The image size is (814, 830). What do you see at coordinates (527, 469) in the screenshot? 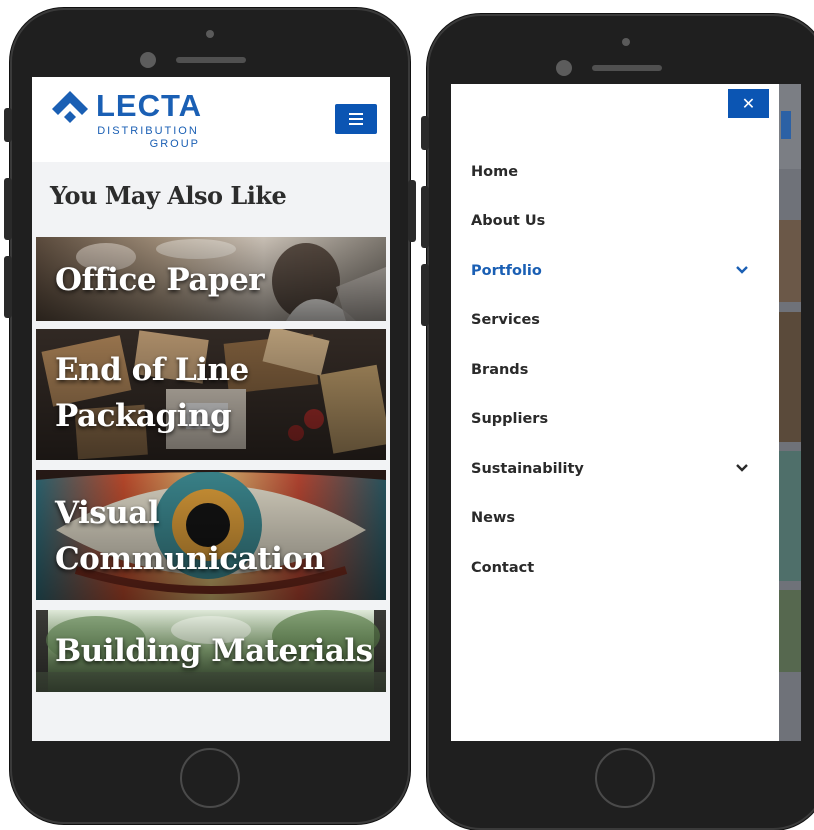
I see `nav-label: Sustainability` at bounding box center [527, 469].